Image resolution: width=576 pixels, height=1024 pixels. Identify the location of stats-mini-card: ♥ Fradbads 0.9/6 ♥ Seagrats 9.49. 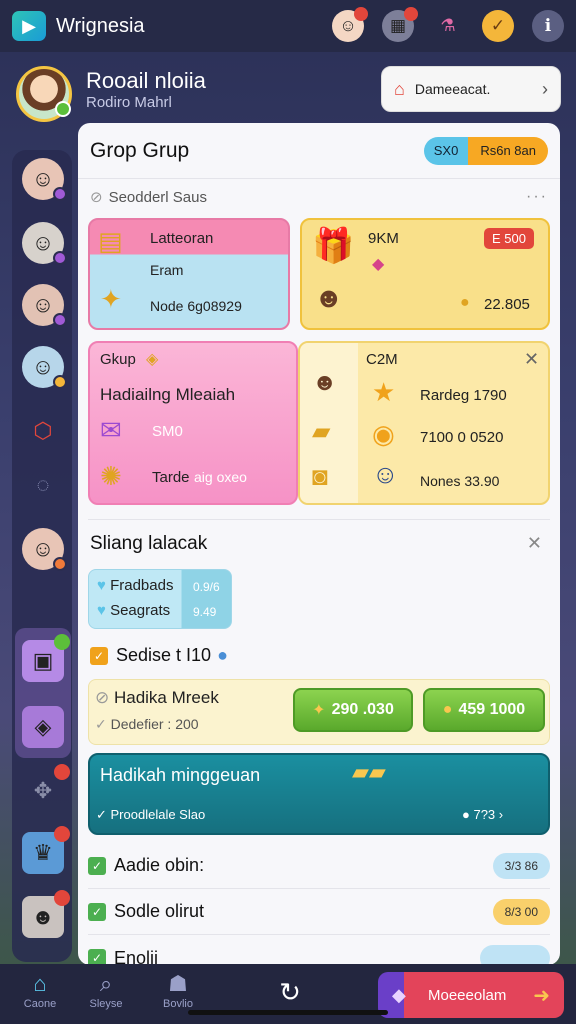
(160, 599).